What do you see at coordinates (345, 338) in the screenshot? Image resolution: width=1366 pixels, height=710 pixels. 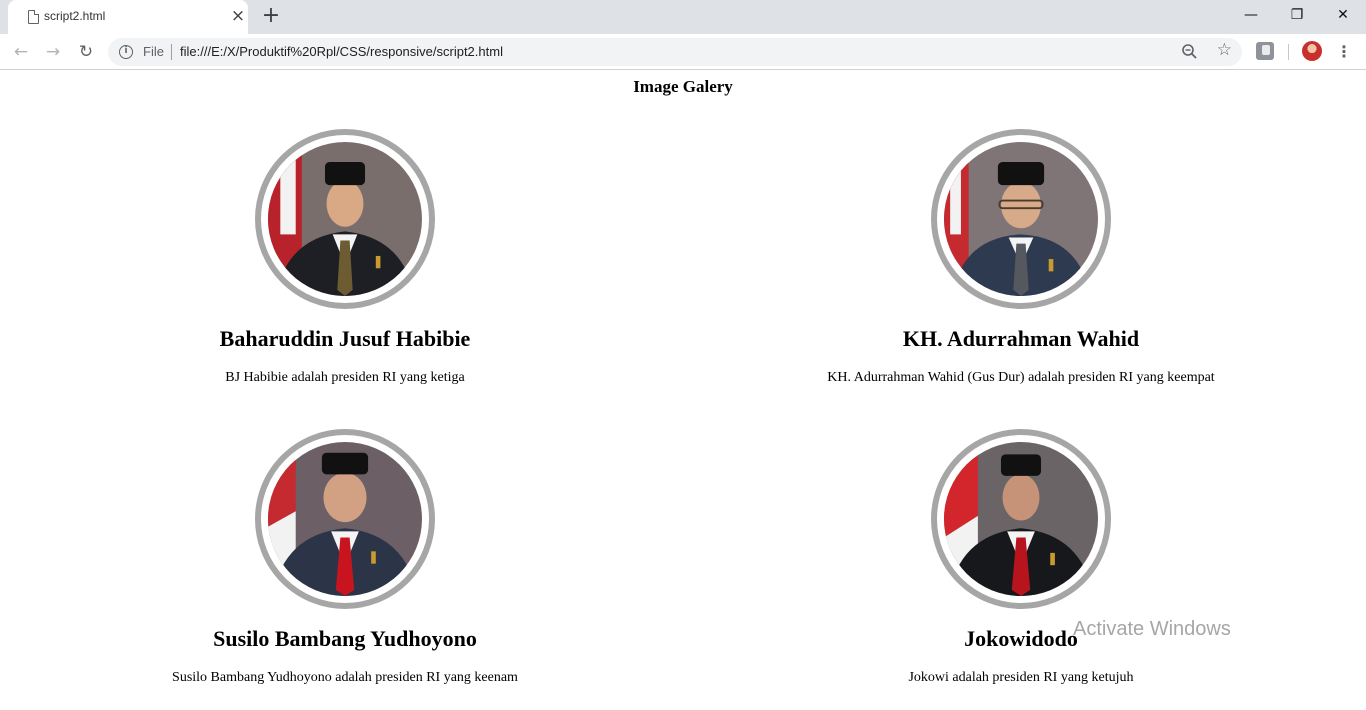 I see `card-name: Baharuddin Jusuf Habibie` at bounding box center [345, 338].